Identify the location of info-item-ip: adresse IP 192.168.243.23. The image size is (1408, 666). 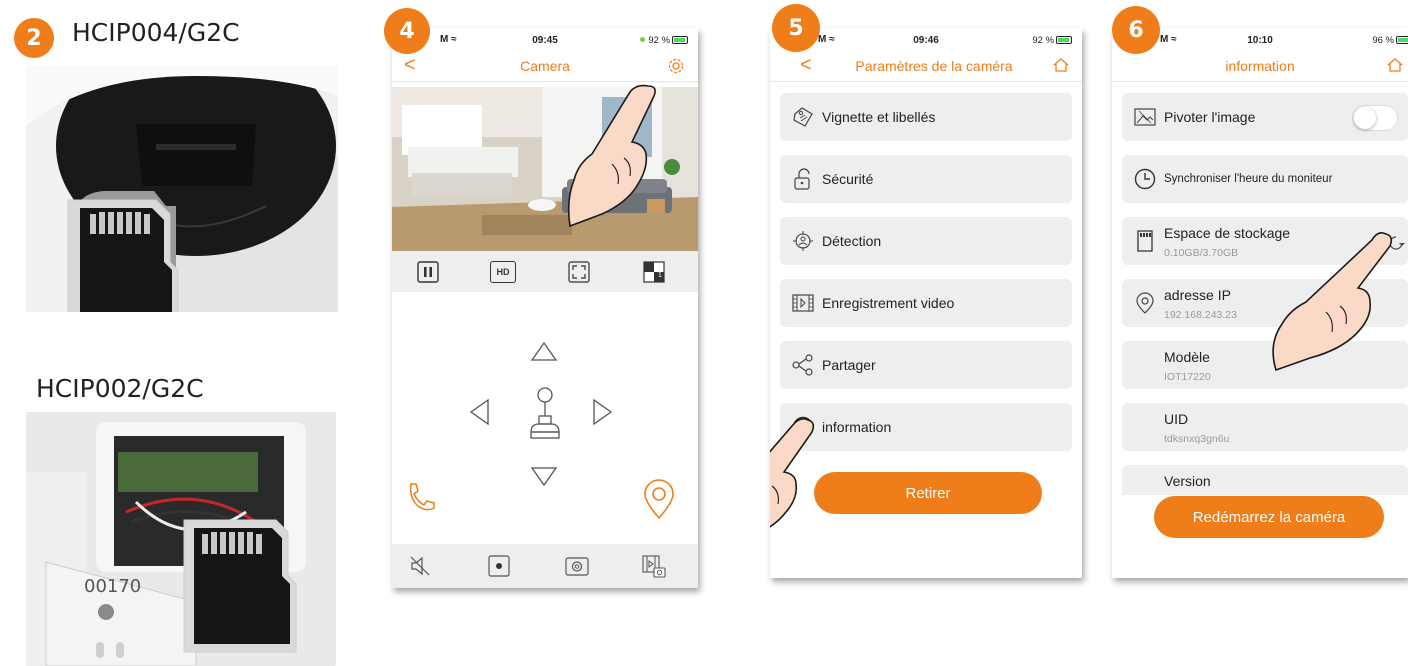
(1265, 303).